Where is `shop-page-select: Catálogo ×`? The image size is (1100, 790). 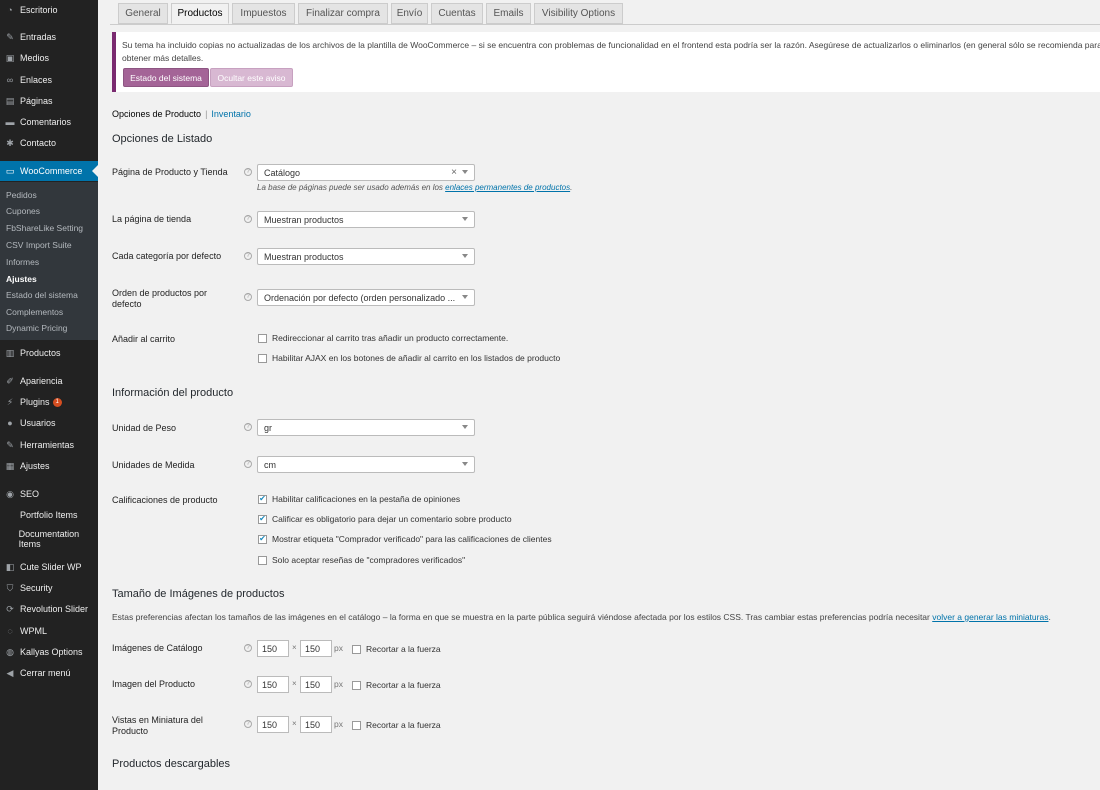
shop-page-select: Catálogo × is located at coordinates (366, 172).